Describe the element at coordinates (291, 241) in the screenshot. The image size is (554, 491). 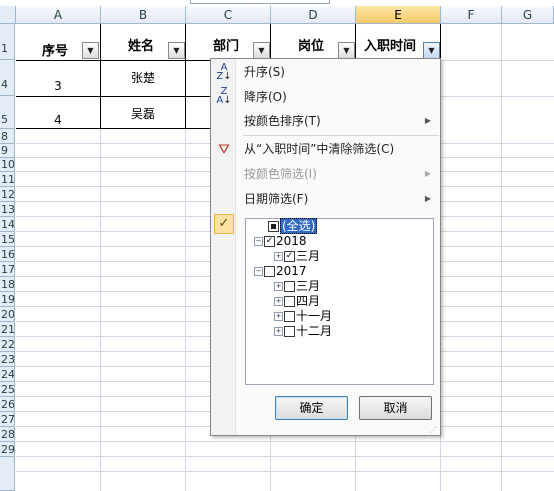
I see `year-2018-label: 2018` at that location.